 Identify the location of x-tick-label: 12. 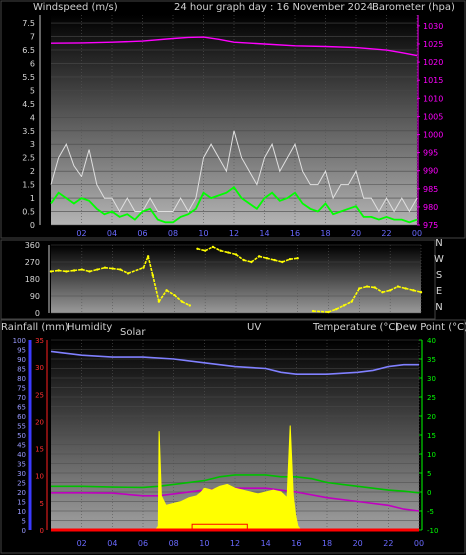
(234, 233).